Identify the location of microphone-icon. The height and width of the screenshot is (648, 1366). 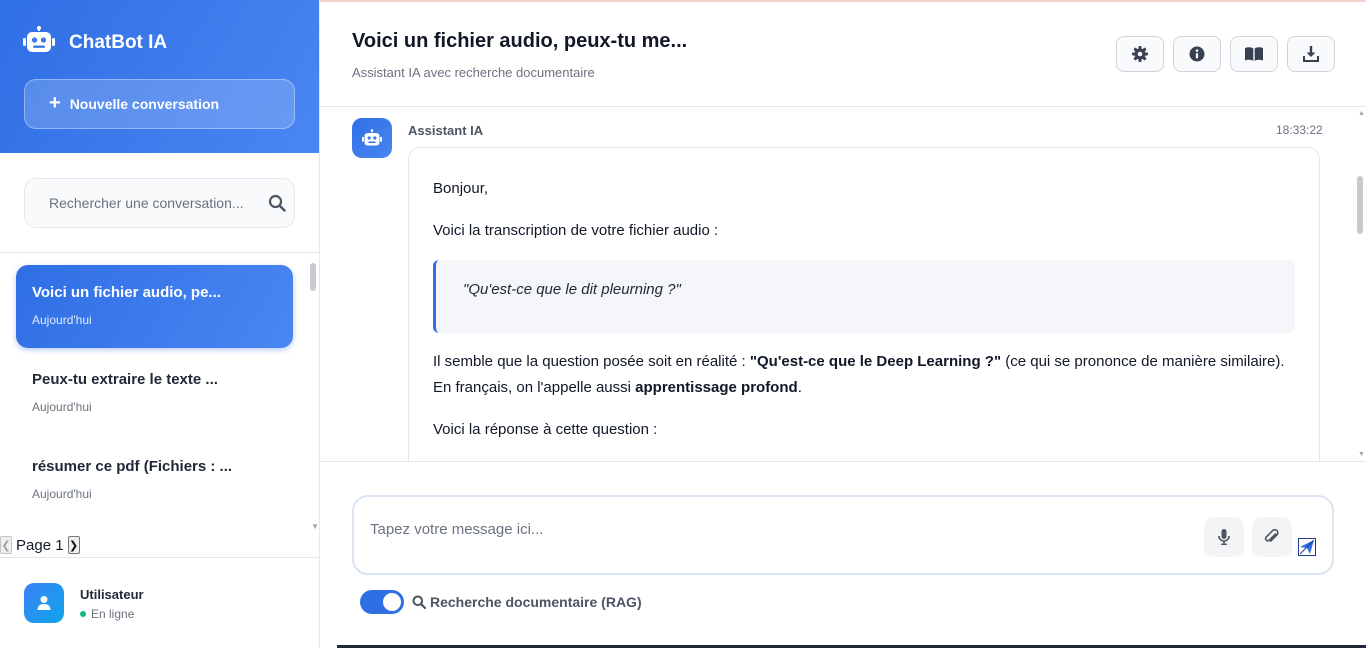
(1224, 537).